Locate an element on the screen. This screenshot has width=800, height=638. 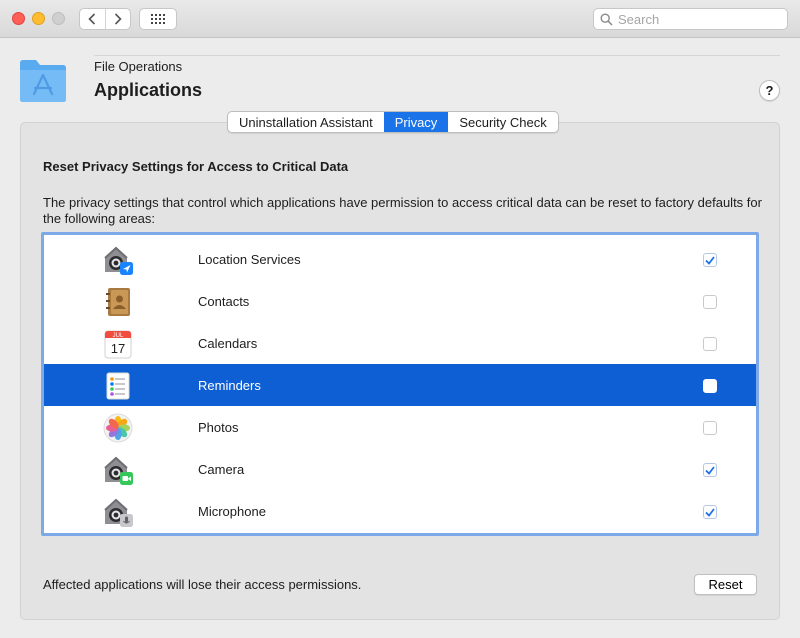
grid-icon is located at coordinates (158, 19).